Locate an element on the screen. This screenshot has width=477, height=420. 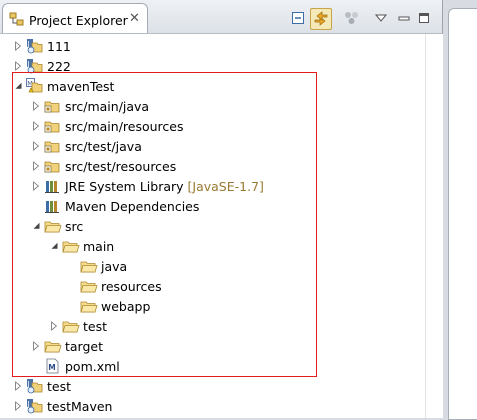
tree-item-label: src/main/java is located at coordinates (107, 106).